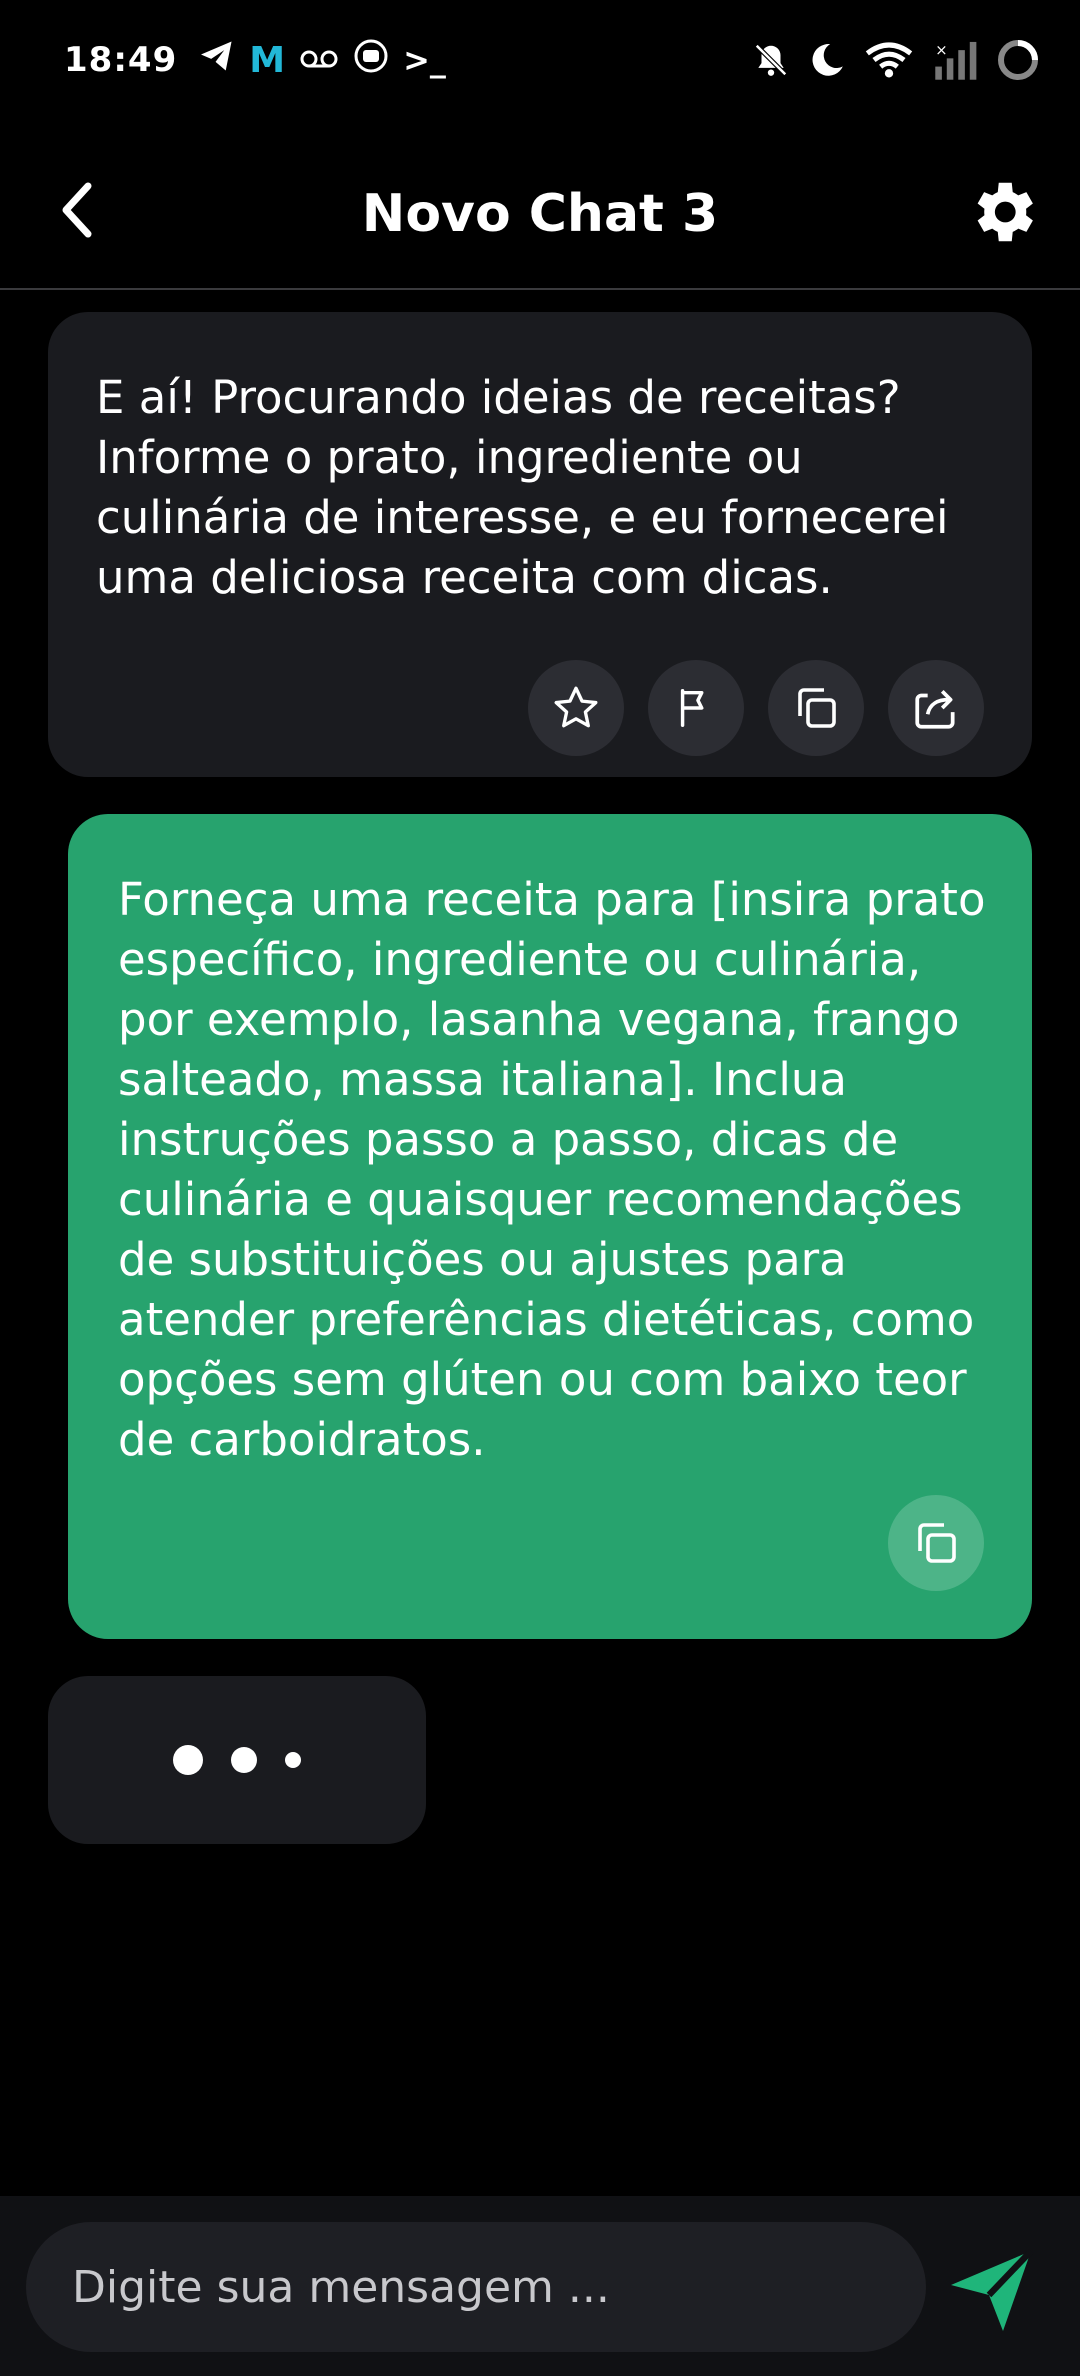 This screenshot has height=2376, width=1080. What do you see at coordinates (827, 60) in the screenshot?
I see `do-not-disturb-icon` at bounding box center [827, 60].